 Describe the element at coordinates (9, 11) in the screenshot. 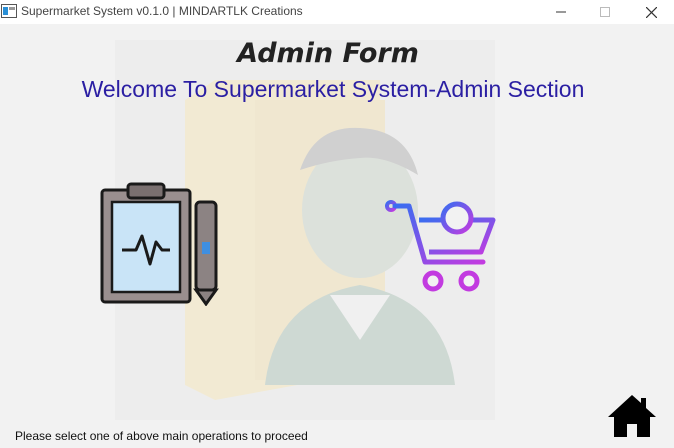

I see `app-icon` at that location.